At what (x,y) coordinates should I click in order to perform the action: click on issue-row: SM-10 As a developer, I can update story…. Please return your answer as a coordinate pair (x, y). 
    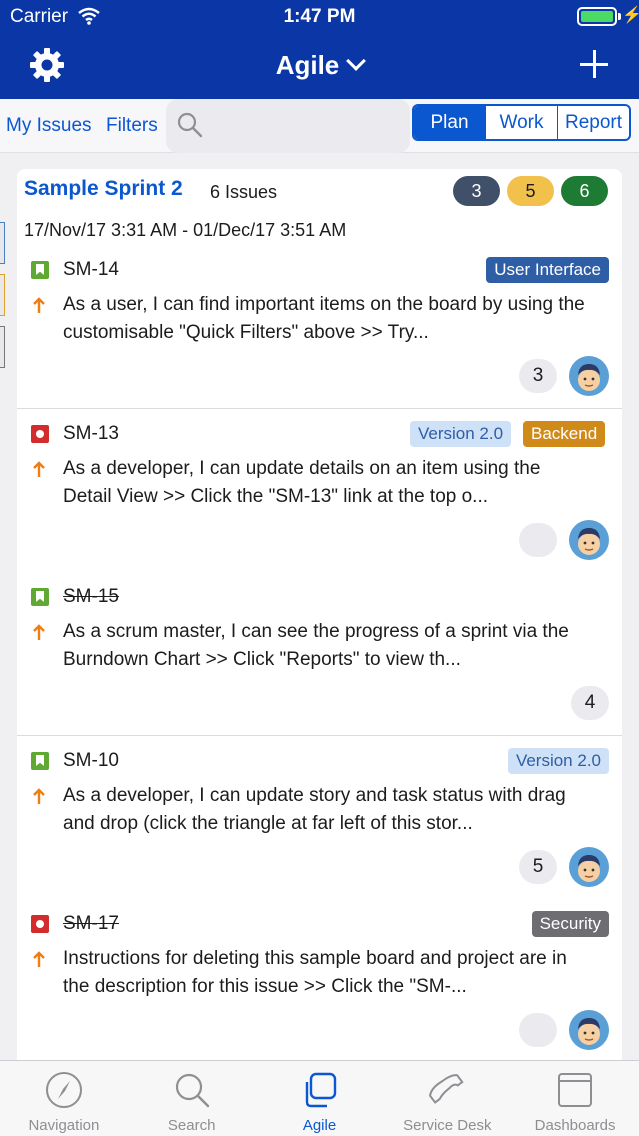
    Looking at the image, I should click on (319, 818).